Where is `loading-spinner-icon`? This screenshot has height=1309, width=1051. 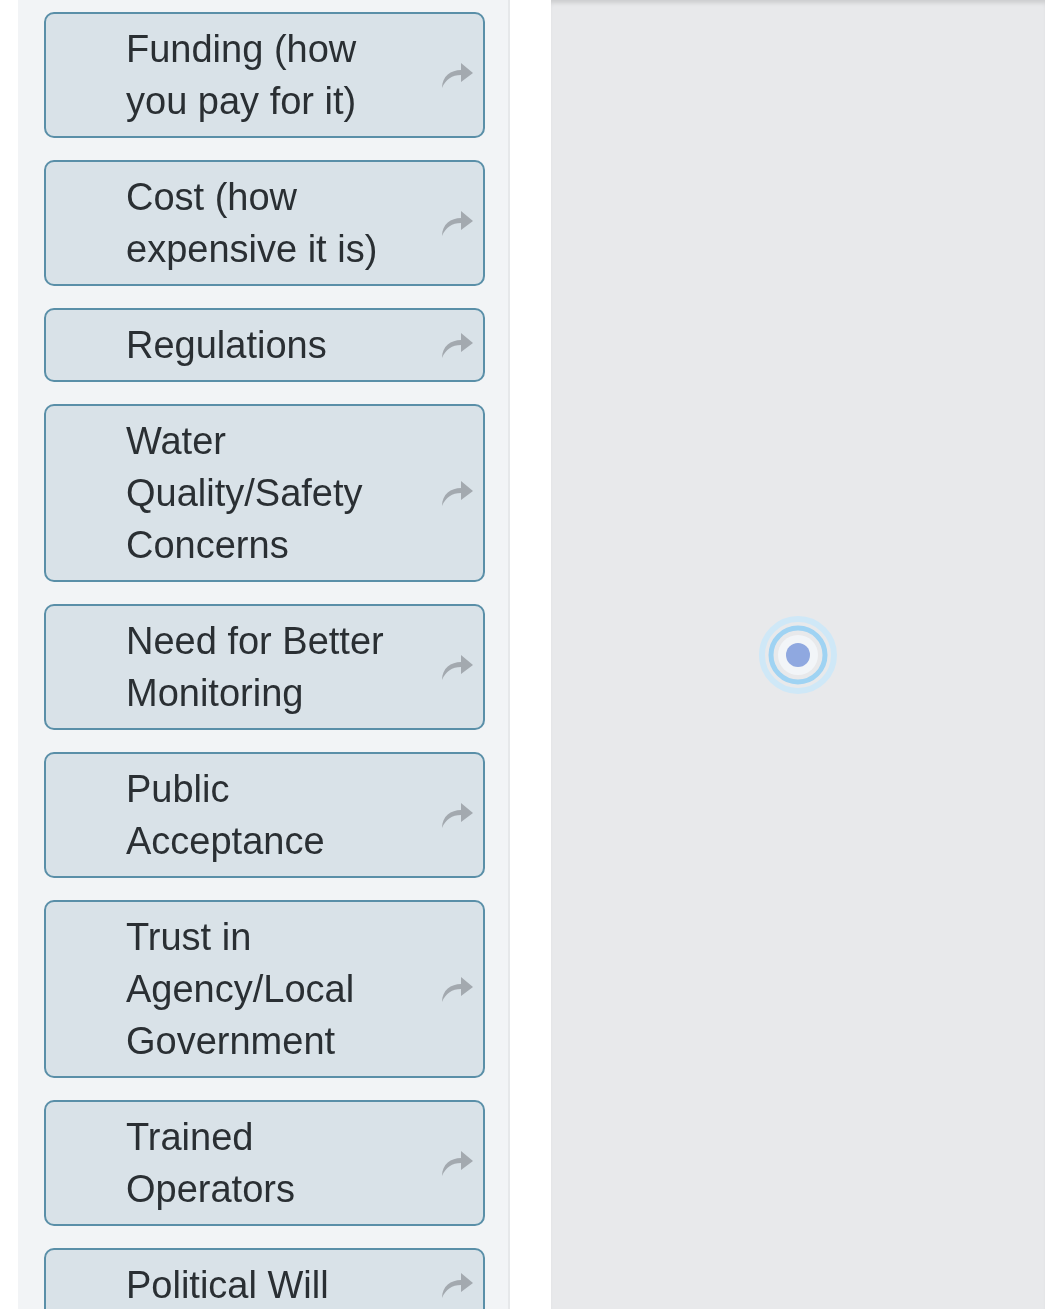
loading-spinner-icon is located at coordinates (798, 654).